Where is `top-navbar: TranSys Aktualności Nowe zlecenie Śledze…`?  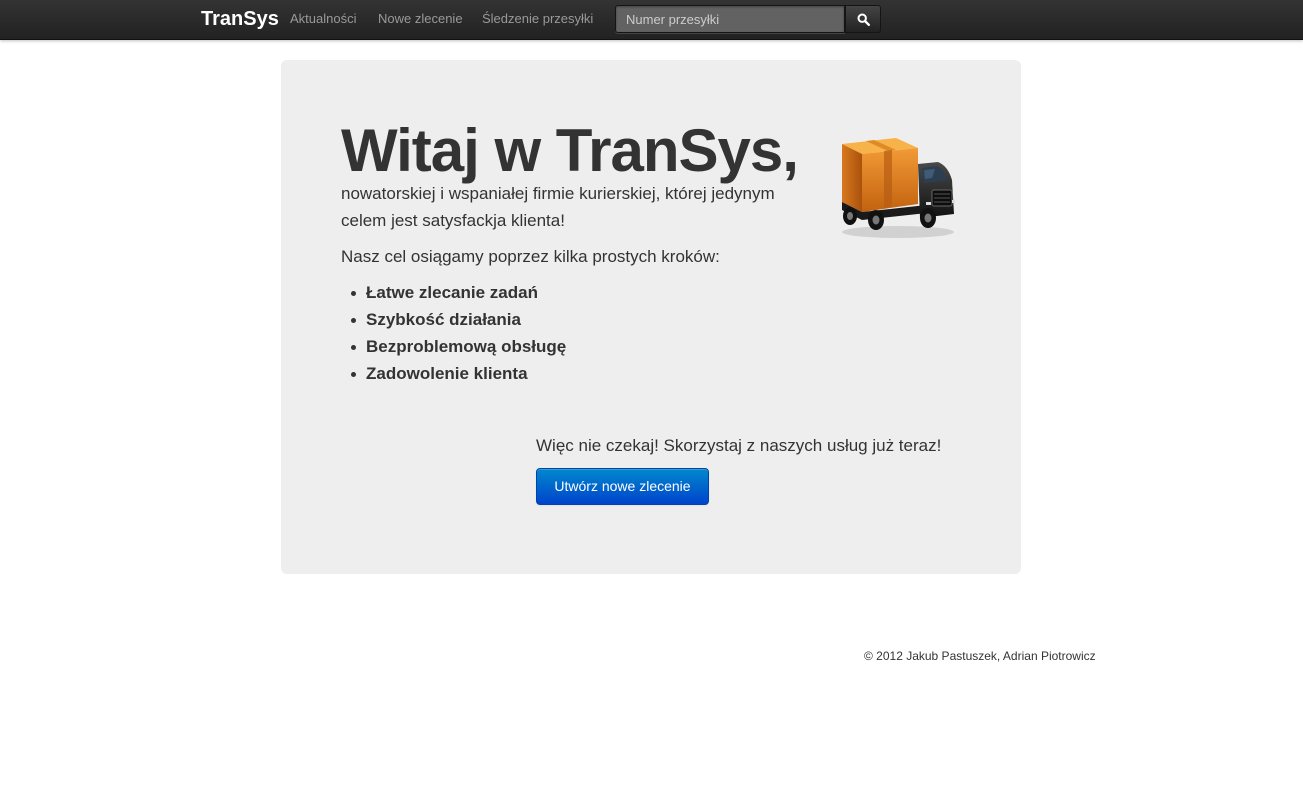 top-navbar: TranSys Aktualności Nowe zlecenie Śledze… is located at coordinates (651, 20).